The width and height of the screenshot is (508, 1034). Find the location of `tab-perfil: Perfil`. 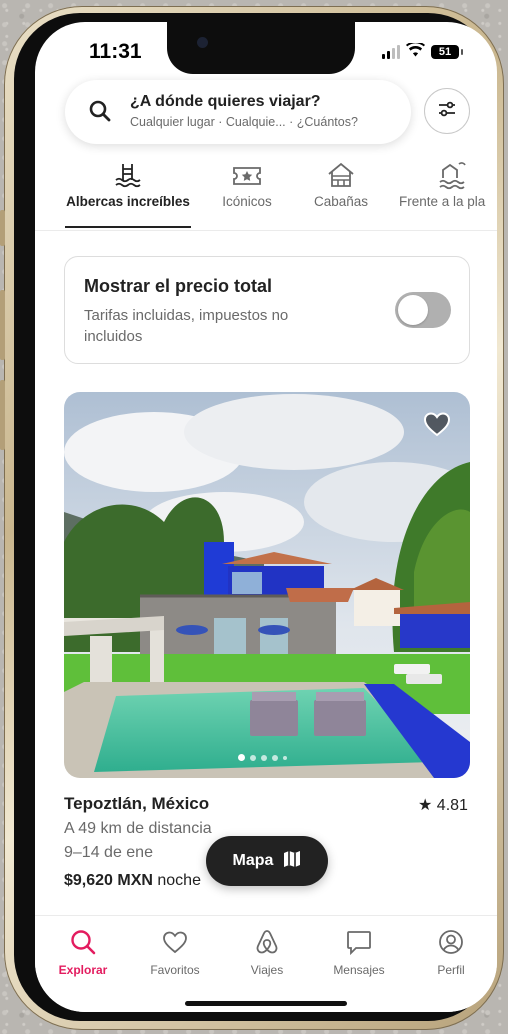

tab-perfil: Perfil is located at coordinates (451, 952).